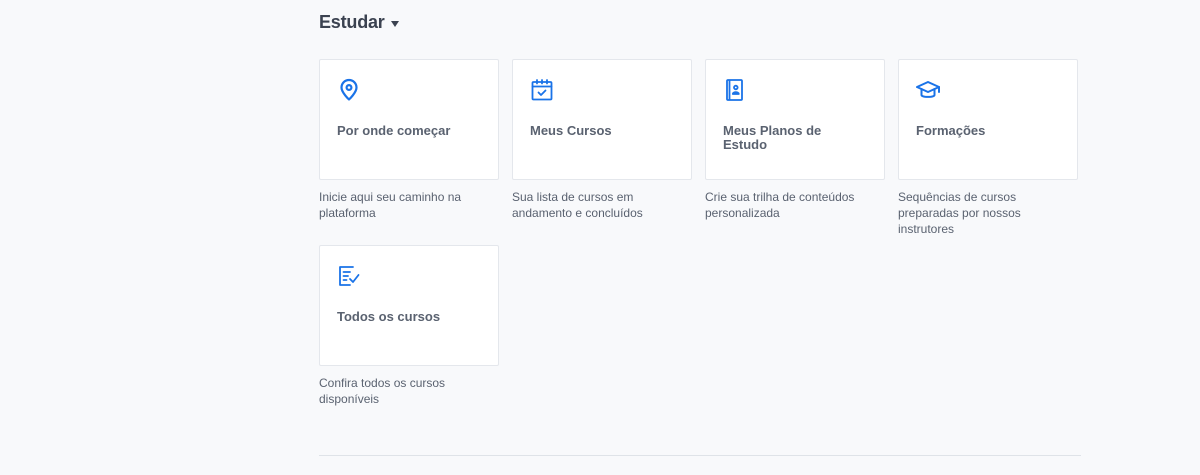 The width and height of the screenshot is (1200, 475). I want to click on card-label: Por onde começar, so click(394, 130).